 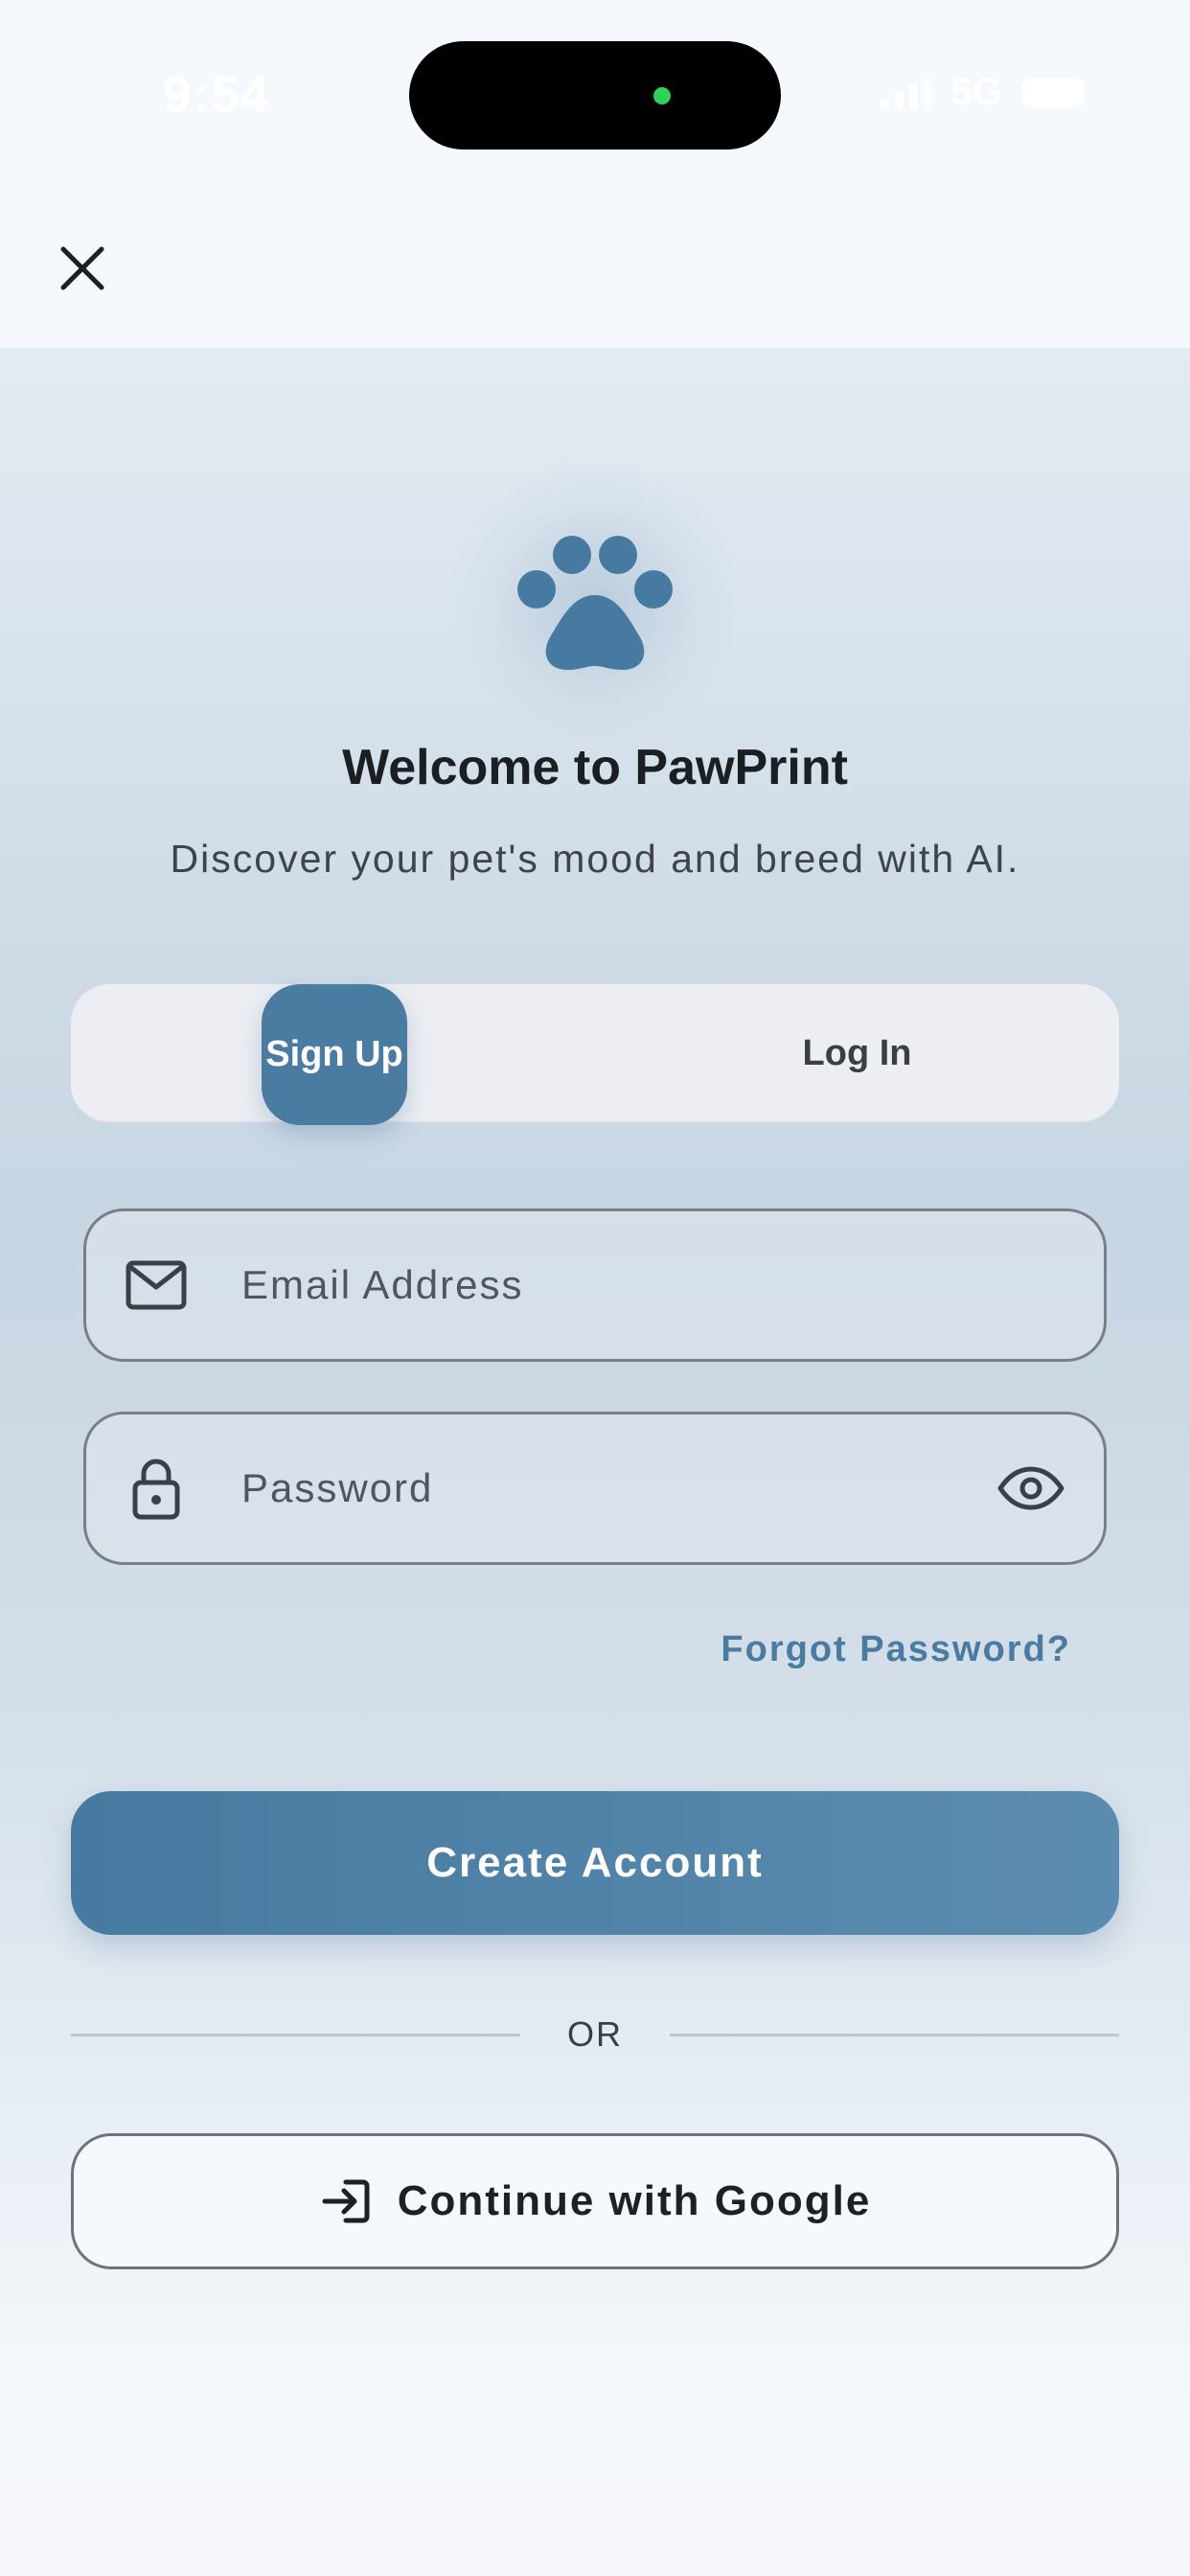 I want to click on page-title: Welcome to PawPrint, so click(x=595, y=767).